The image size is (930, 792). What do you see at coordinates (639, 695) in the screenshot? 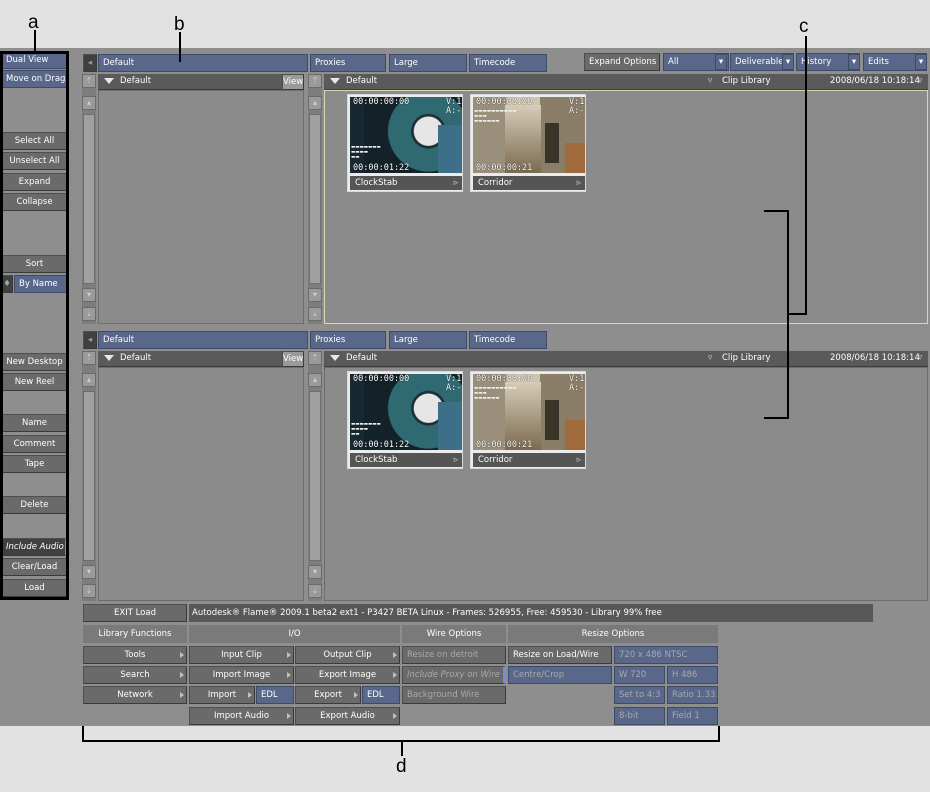
I see `set-to-aspect-button: Set to 4:3` at bounding box center [639, 695].